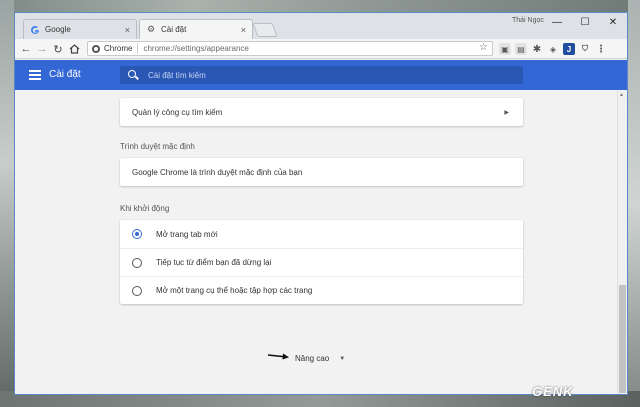 This screenshot has height=407, width=640. Describe the element at coordinates (585, 49) in the screenshot. I see `shield-extension-icon: ⛉` at that location.